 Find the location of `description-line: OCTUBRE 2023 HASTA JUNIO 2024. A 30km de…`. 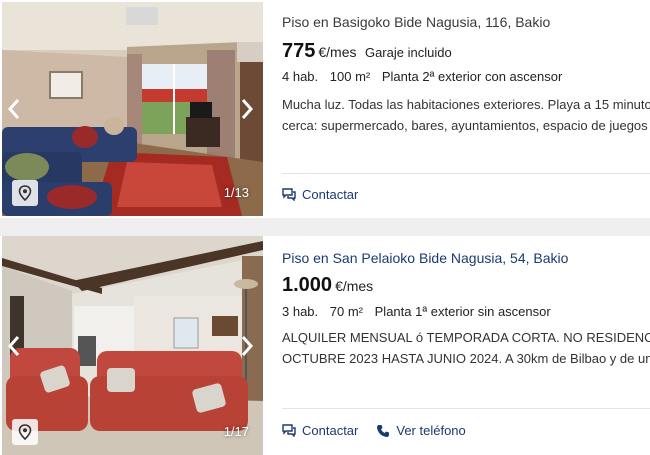

description-line: OCTUBRE 2023 HASTA JUNIO 2024. A 30km de… is located at coordinates (466, 358).